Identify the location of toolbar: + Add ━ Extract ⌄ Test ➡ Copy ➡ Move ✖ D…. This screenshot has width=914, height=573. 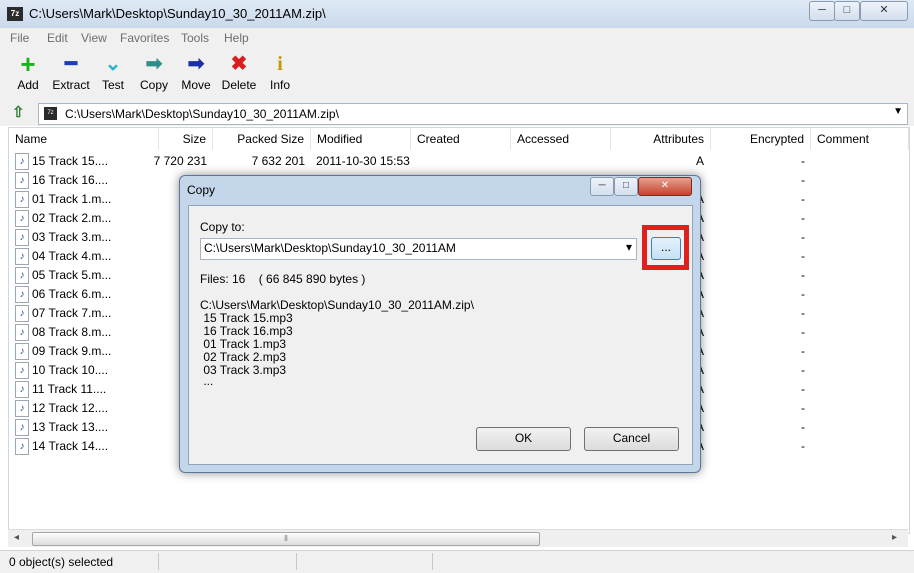
(457, 74).